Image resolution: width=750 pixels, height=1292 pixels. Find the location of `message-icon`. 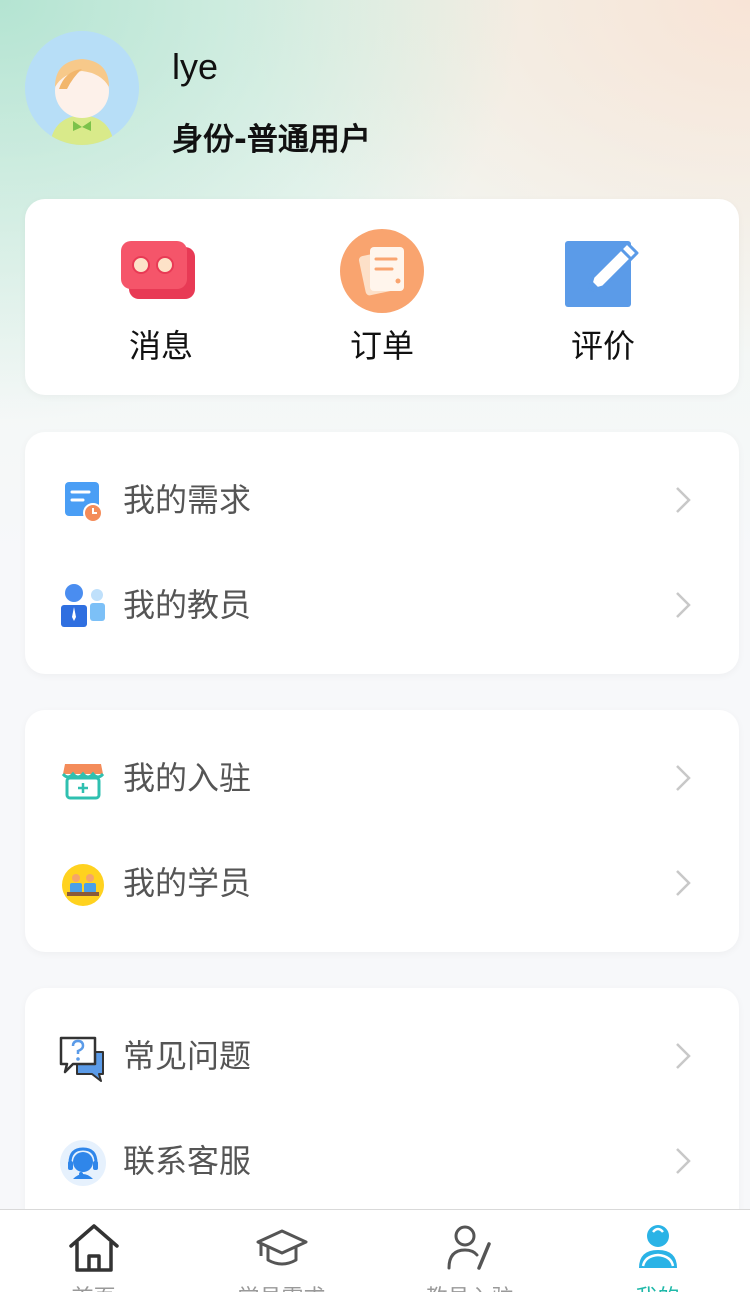

message-icon is located at coordinates (158, 270).